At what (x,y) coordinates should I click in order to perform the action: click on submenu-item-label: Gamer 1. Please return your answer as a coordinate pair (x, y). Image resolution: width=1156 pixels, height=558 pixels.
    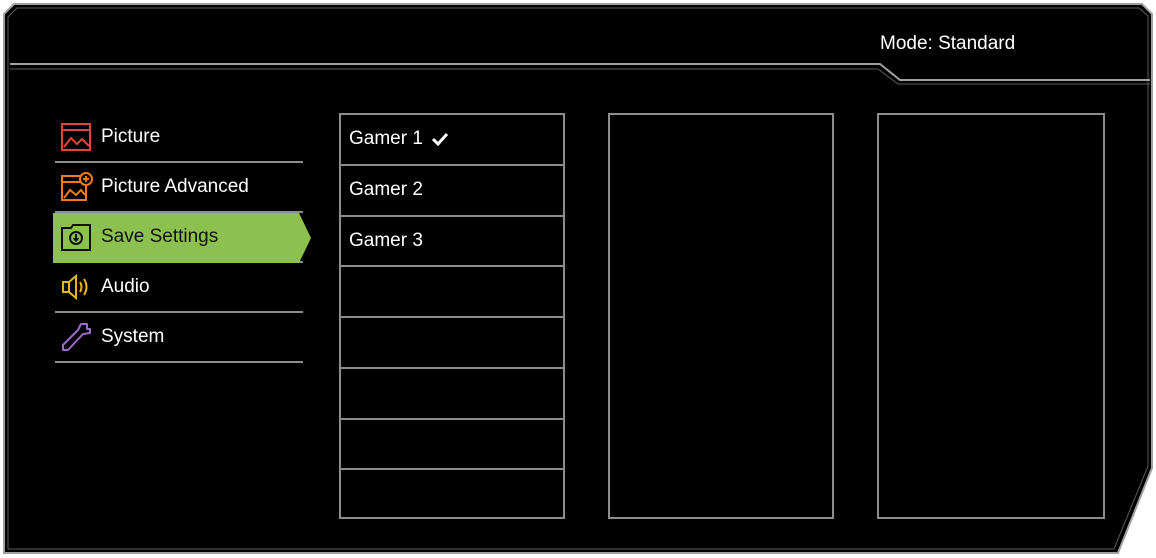
    Looking at the image, I should click on (386, 139).